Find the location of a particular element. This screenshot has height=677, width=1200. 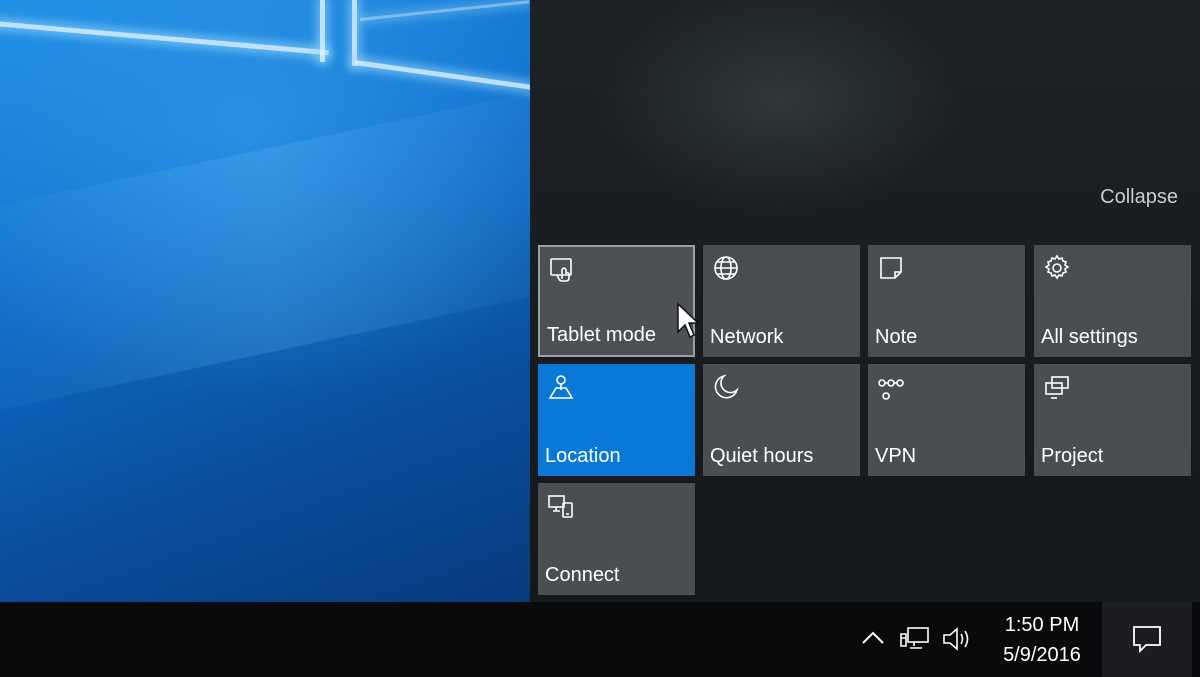

connect-icon is located at coordinates (560, 506).